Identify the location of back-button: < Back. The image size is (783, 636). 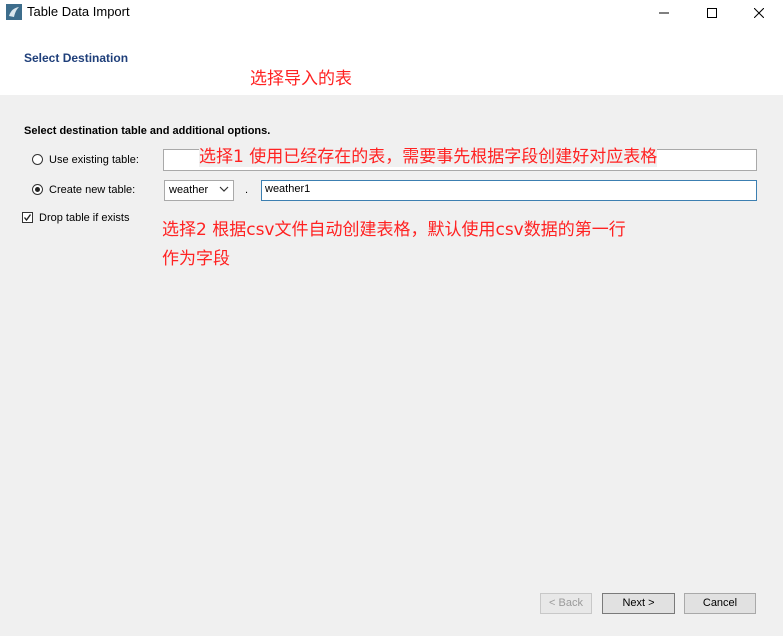
(566, 603).